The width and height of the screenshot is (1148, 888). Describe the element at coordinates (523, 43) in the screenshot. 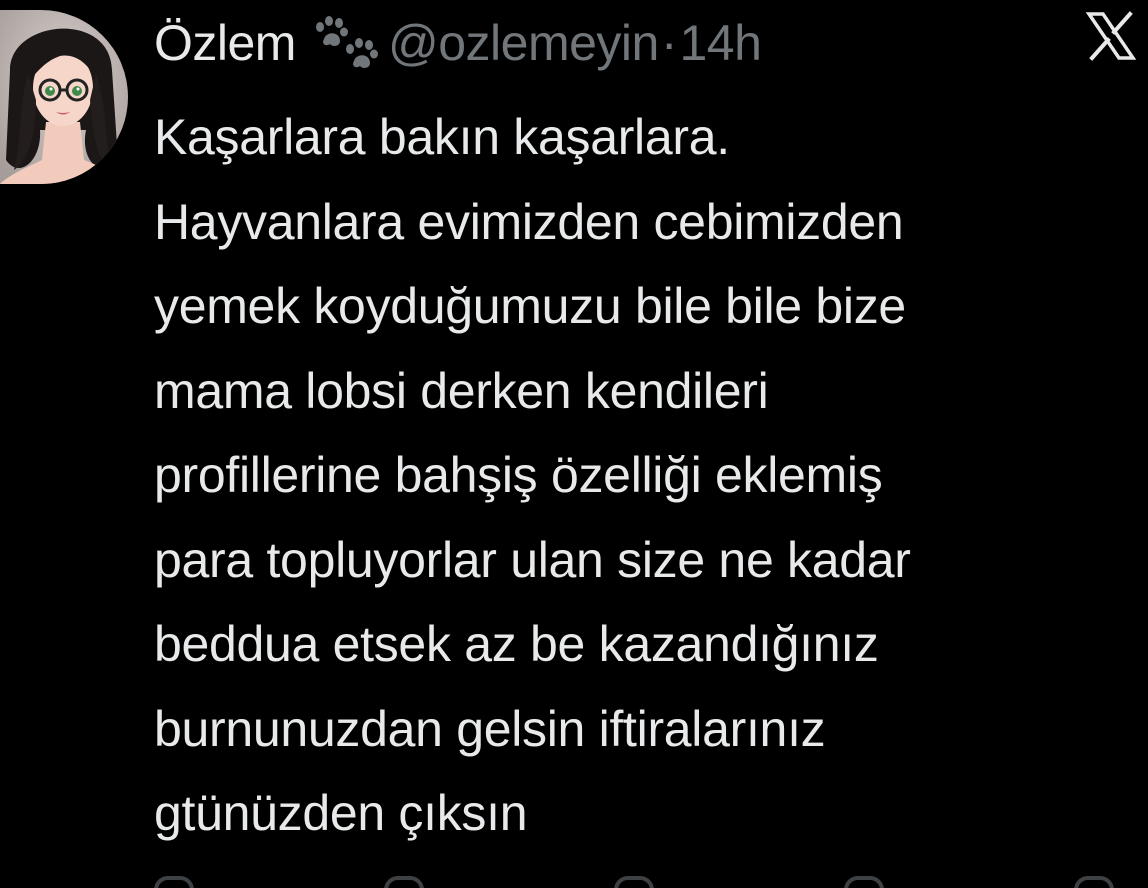

I see `user-handle: @ozlemeyin` at that location.